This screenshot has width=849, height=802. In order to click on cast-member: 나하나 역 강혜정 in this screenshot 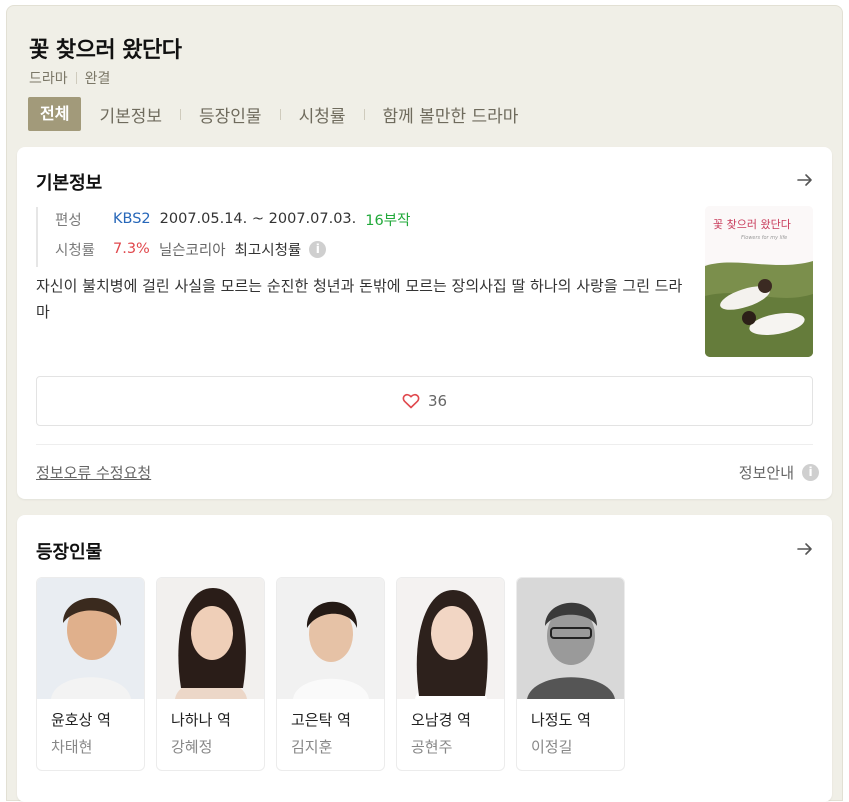, I will do `click(210, 674)`.